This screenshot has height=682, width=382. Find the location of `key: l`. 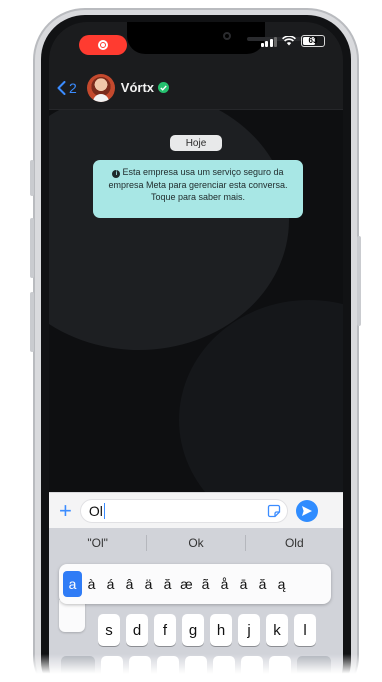

key: l is located at coordinates (305, 630).